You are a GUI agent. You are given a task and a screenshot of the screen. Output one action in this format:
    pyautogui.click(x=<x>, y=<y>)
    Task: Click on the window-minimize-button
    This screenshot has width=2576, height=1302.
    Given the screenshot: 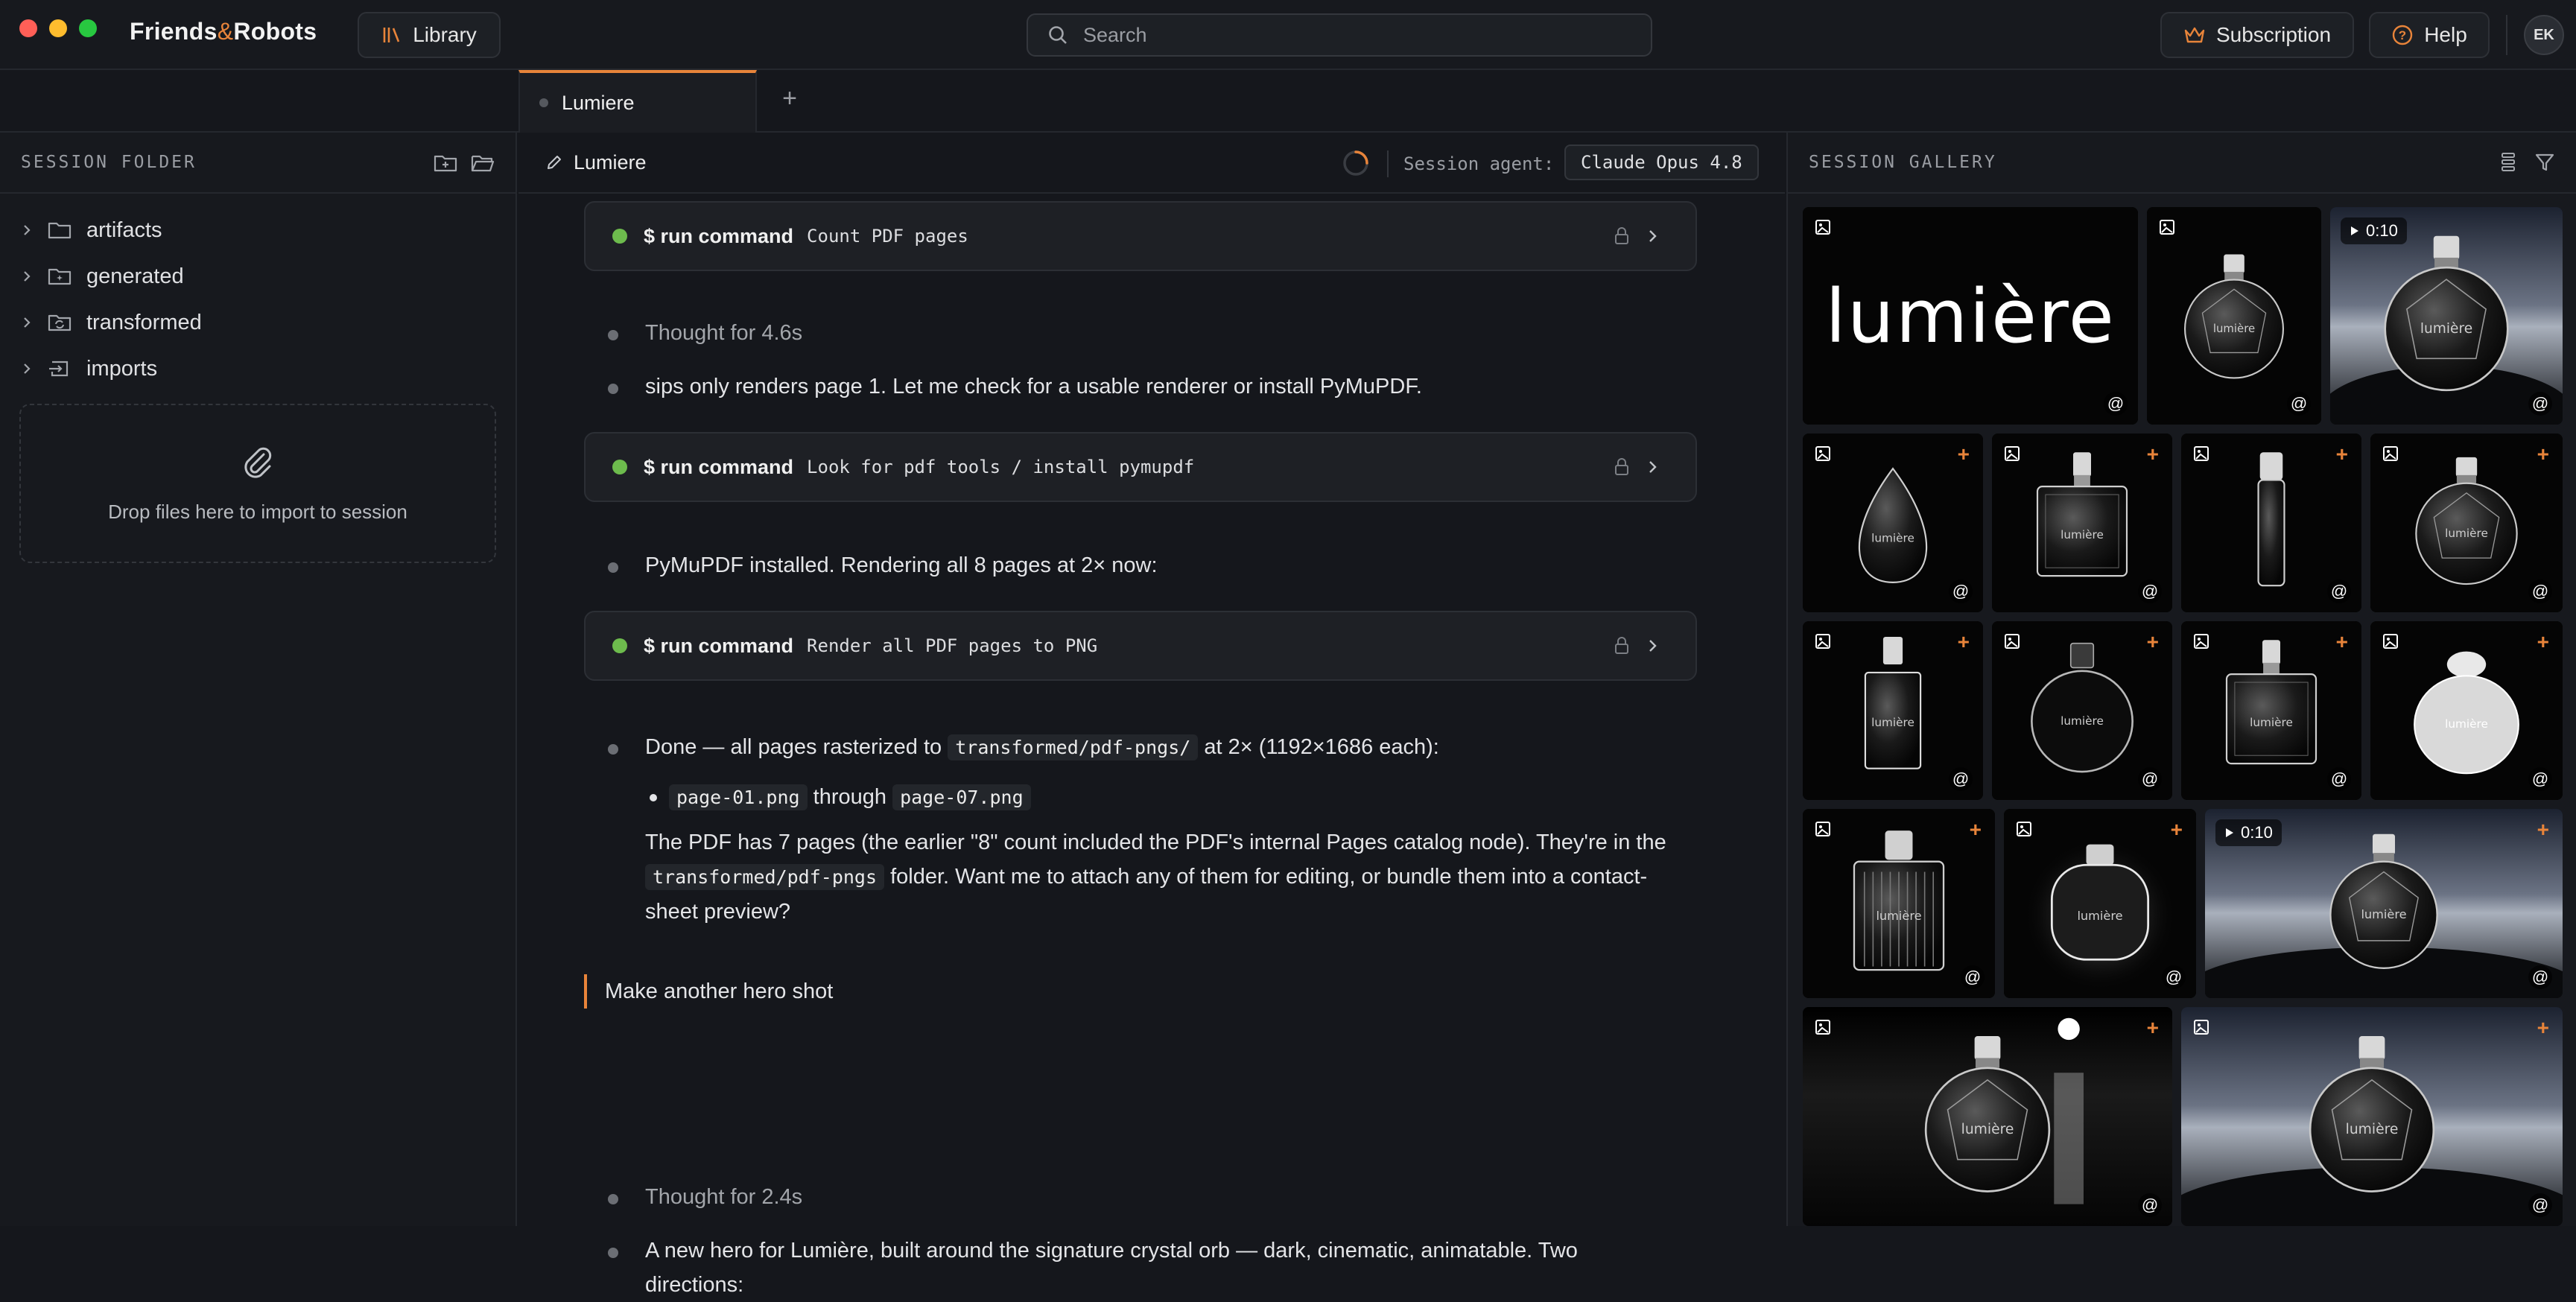 What is the action you would take?
    pyautogui.click(x=58, y=28)
    